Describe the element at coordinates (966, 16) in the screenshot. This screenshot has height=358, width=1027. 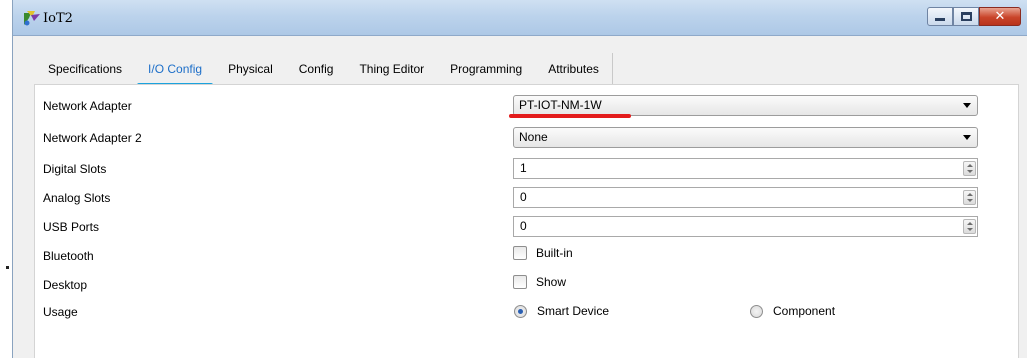
I see `maximize-icon` at that location.